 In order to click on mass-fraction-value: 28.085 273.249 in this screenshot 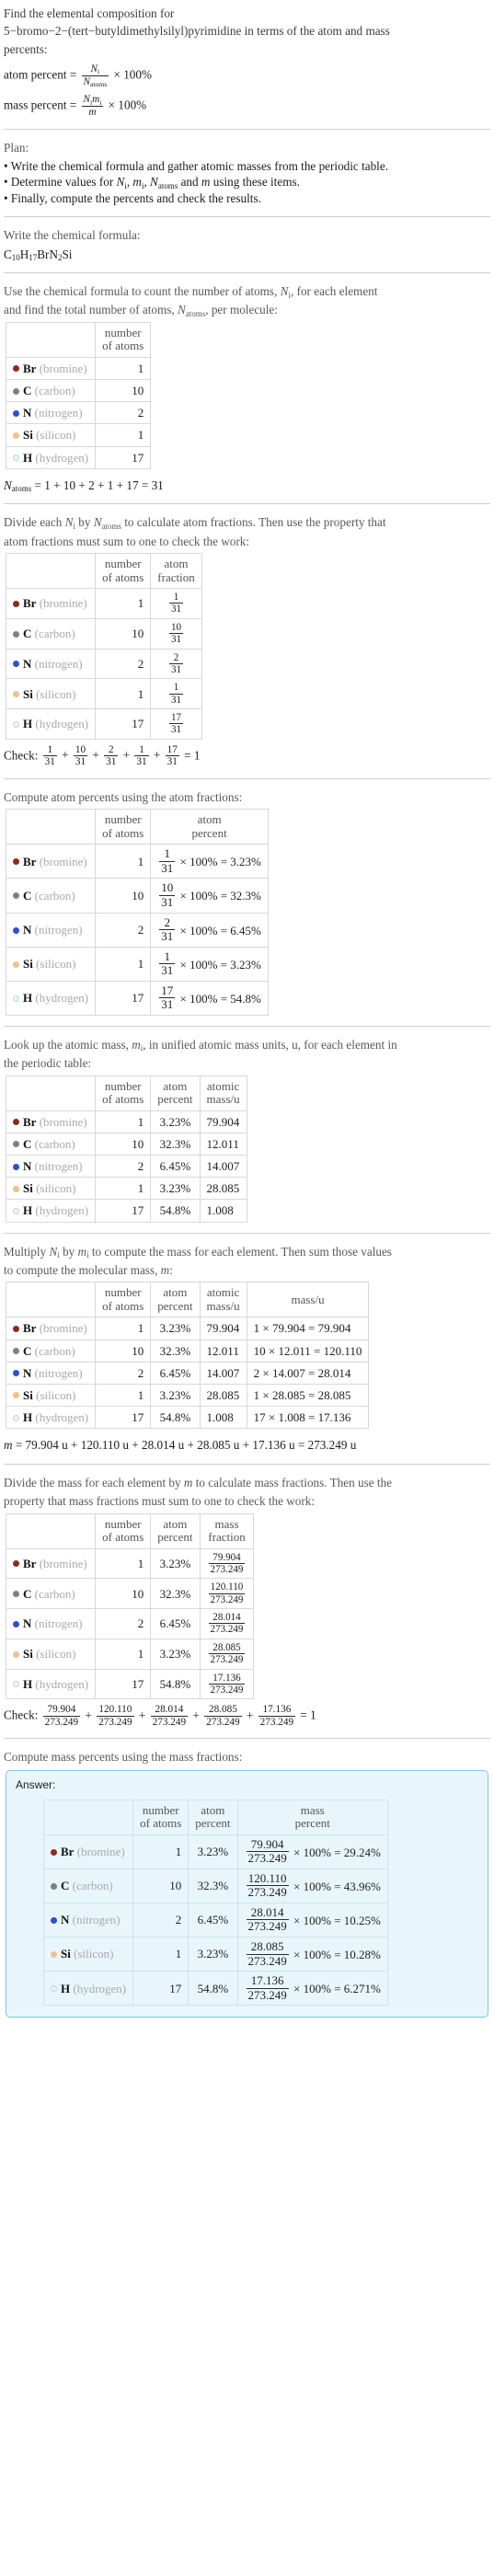, I will do `click(227, 1654)`.